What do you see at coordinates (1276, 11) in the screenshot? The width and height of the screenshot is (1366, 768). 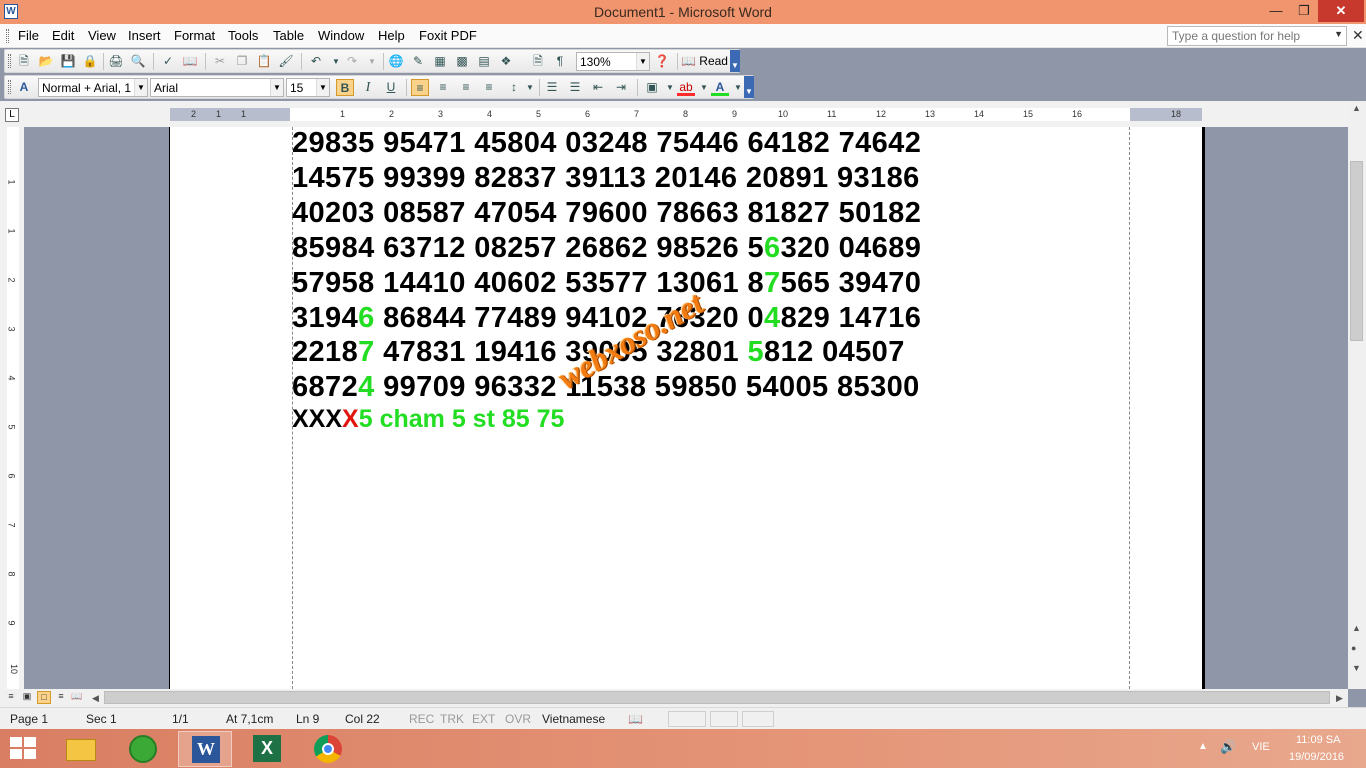 I see `minimize-button: —` at bounding box center [1276, 11].